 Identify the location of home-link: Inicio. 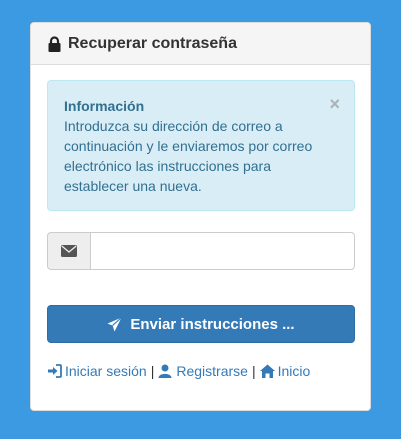
(285, 371).